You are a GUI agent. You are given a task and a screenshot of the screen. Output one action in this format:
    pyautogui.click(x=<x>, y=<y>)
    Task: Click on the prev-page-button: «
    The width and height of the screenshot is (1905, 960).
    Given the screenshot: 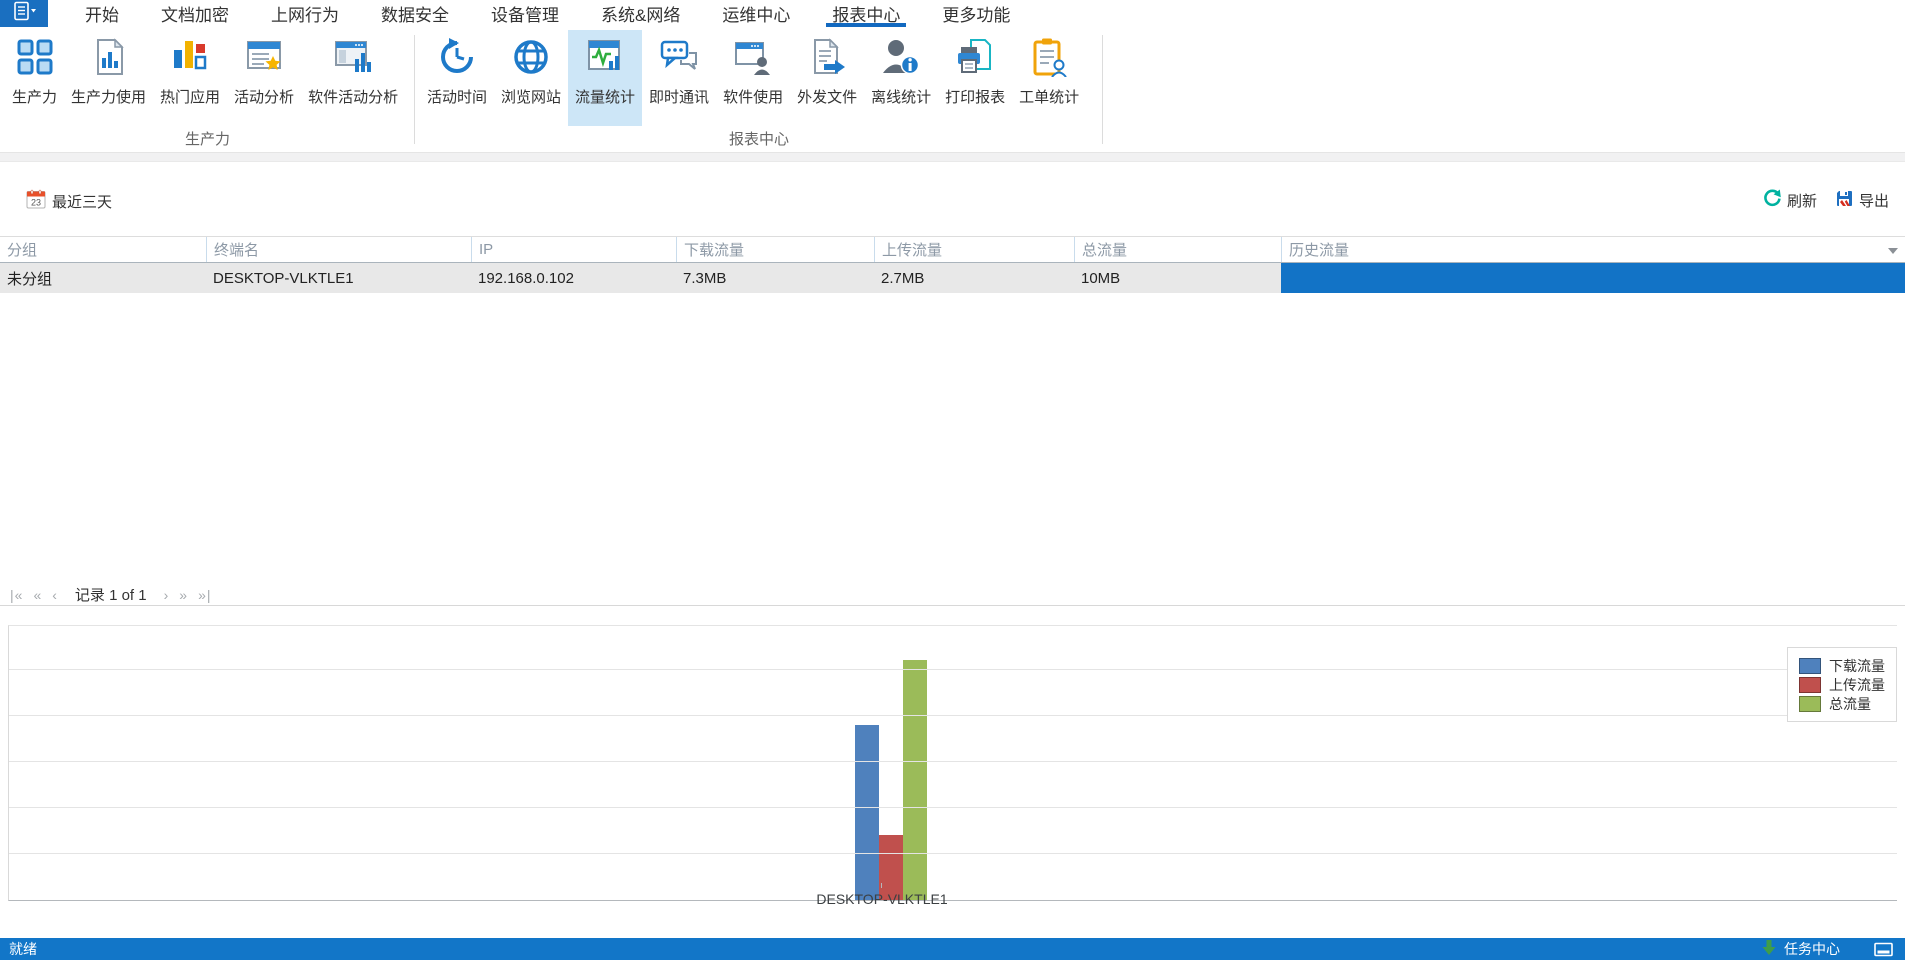 What is the action you would take?
    pyautogui.click(x=37, y=595)
    